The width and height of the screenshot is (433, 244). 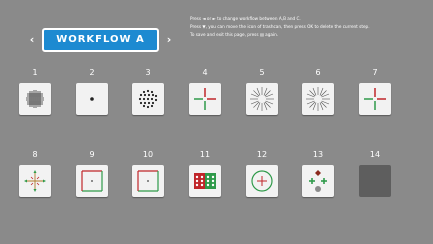 I want to click on slot-number-13: 13, so click(x=318, y=154).